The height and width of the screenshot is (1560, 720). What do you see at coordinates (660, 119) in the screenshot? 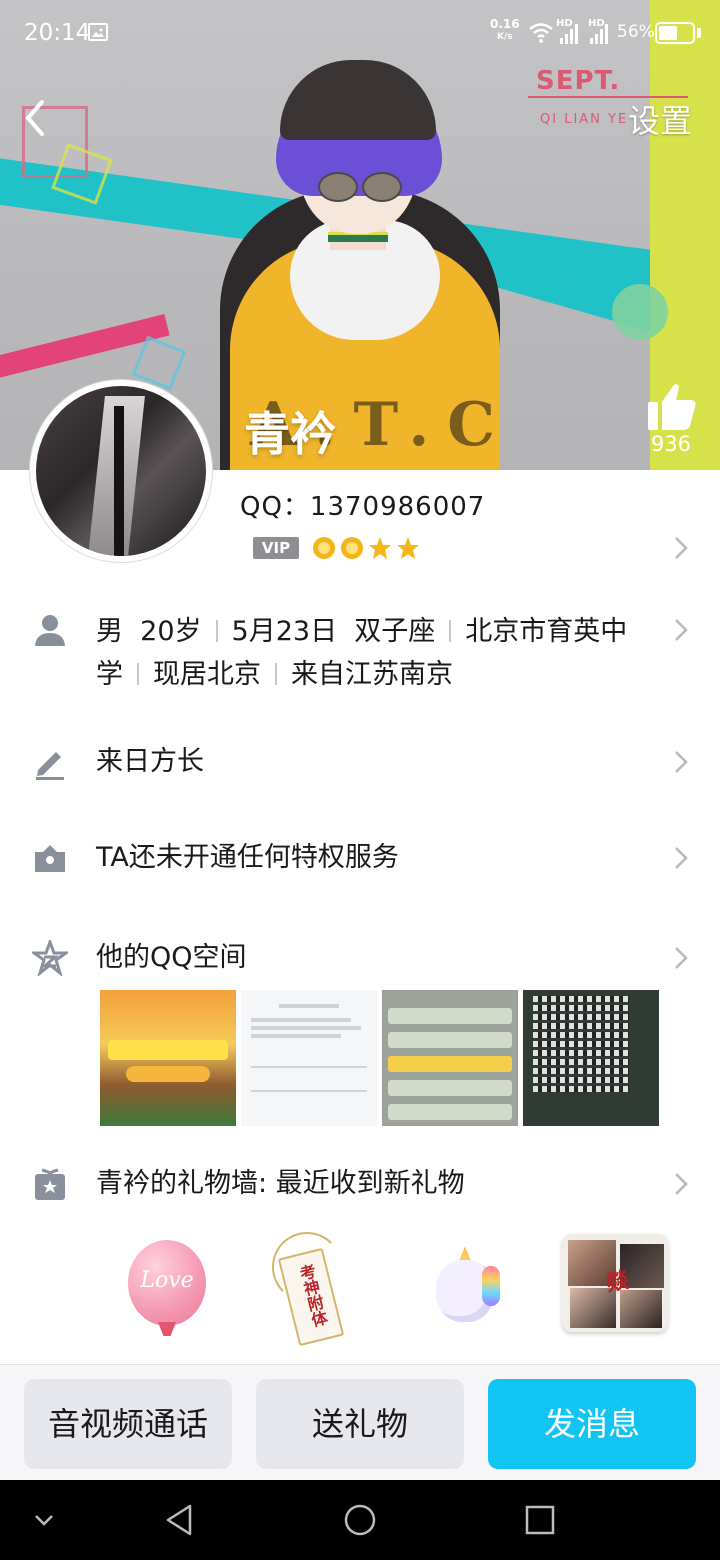
I see `settings-button: 设置` at bounding box center [660, 119].